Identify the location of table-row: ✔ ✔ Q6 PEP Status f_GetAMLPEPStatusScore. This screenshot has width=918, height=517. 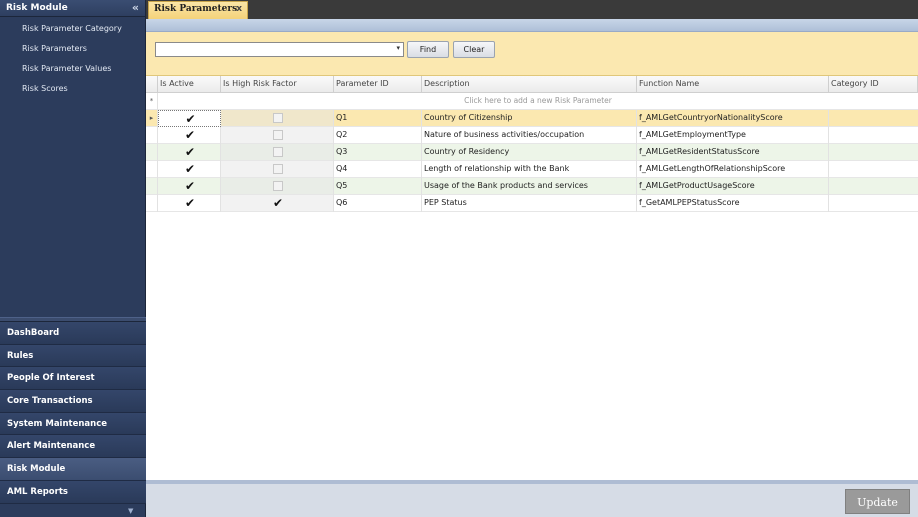
(532, 203).